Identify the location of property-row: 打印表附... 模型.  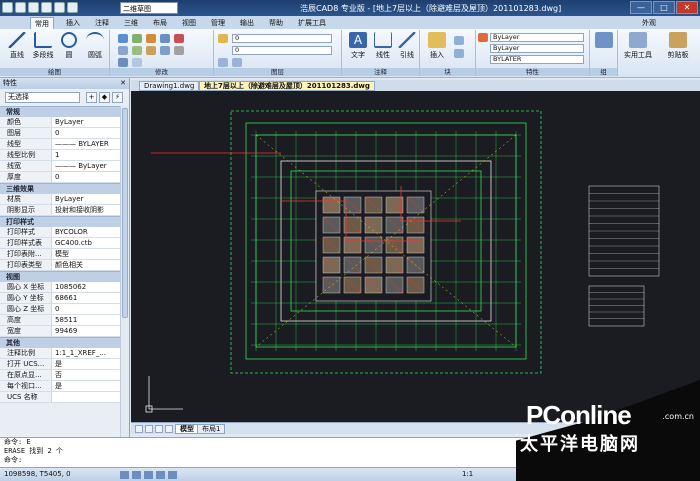
(60, 254).